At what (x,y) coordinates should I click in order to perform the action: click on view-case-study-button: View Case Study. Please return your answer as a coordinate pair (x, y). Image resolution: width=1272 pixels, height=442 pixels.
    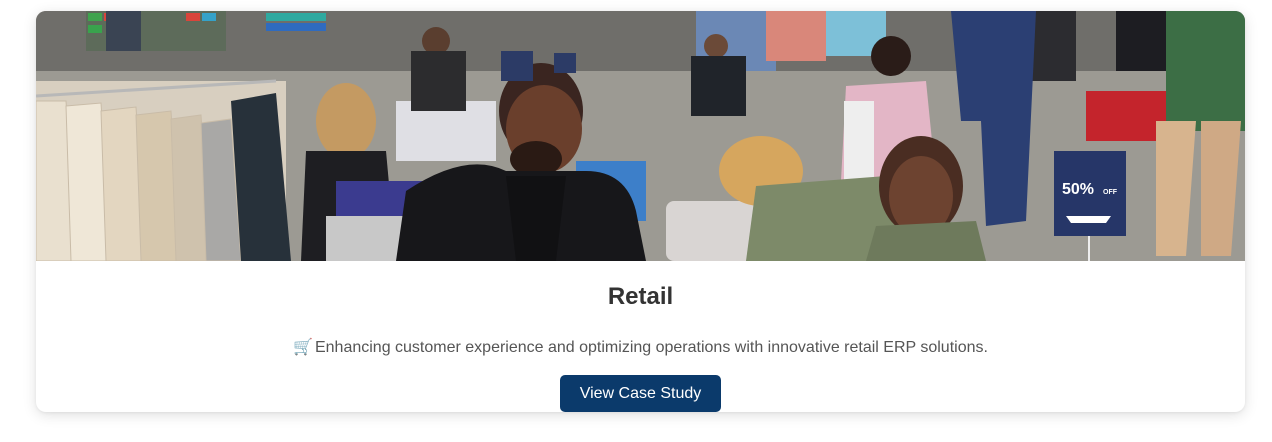
    Looking at the image, I should click on (640, 393).